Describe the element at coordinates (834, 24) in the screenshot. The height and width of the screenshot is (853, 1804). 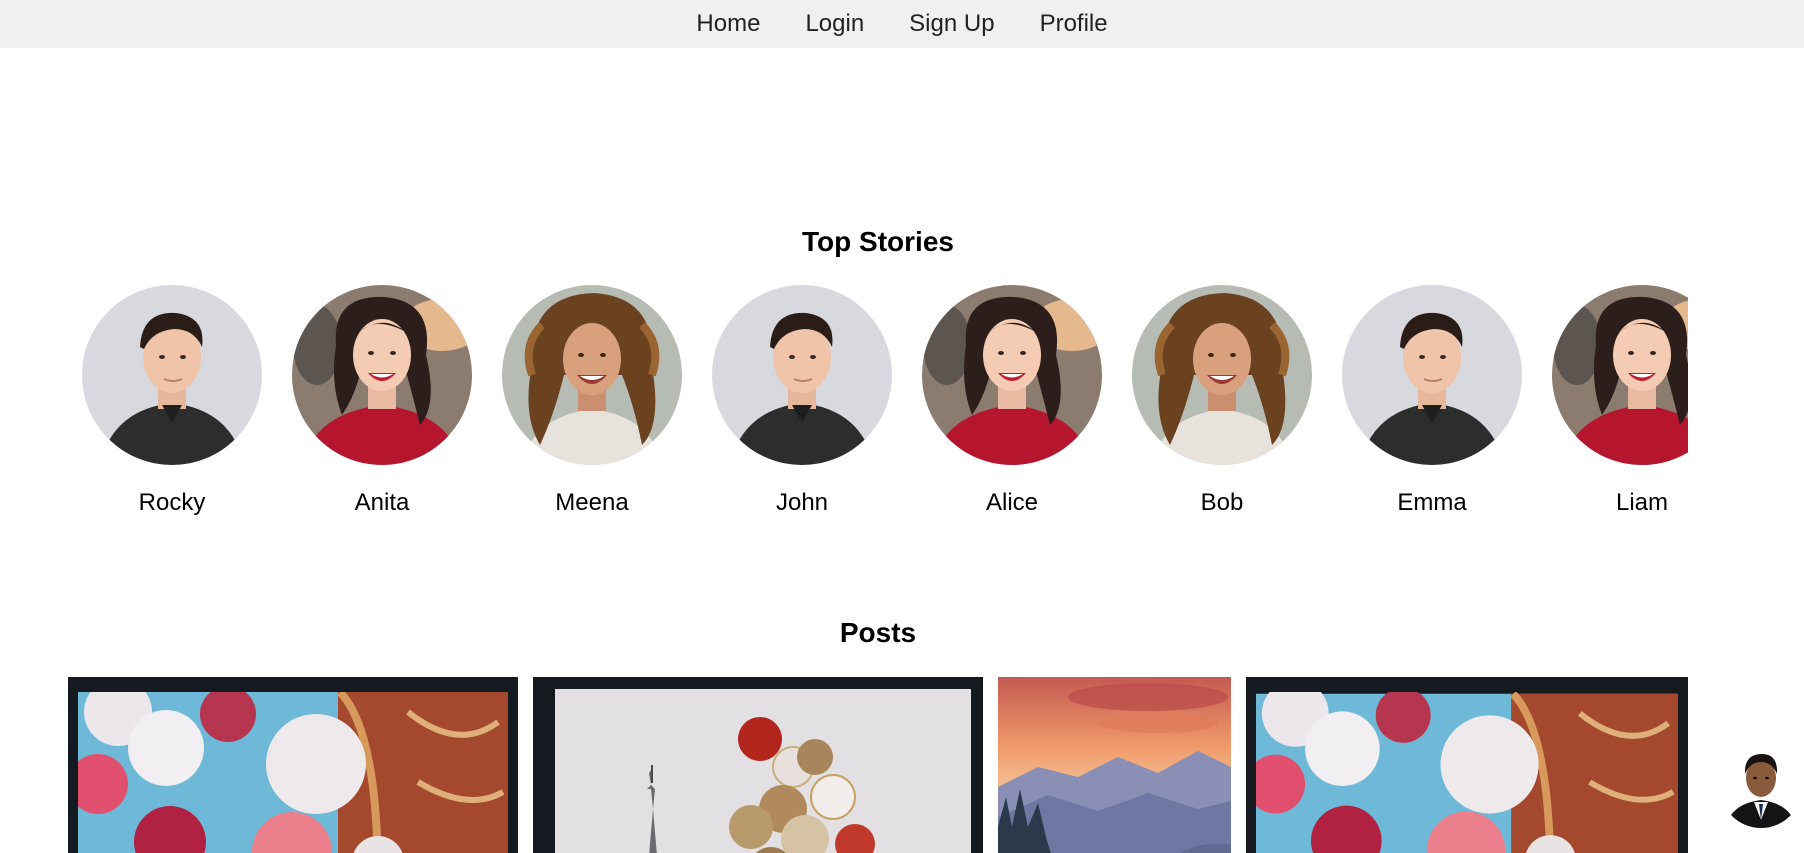
I see `nav-login-link: Login` at that location.